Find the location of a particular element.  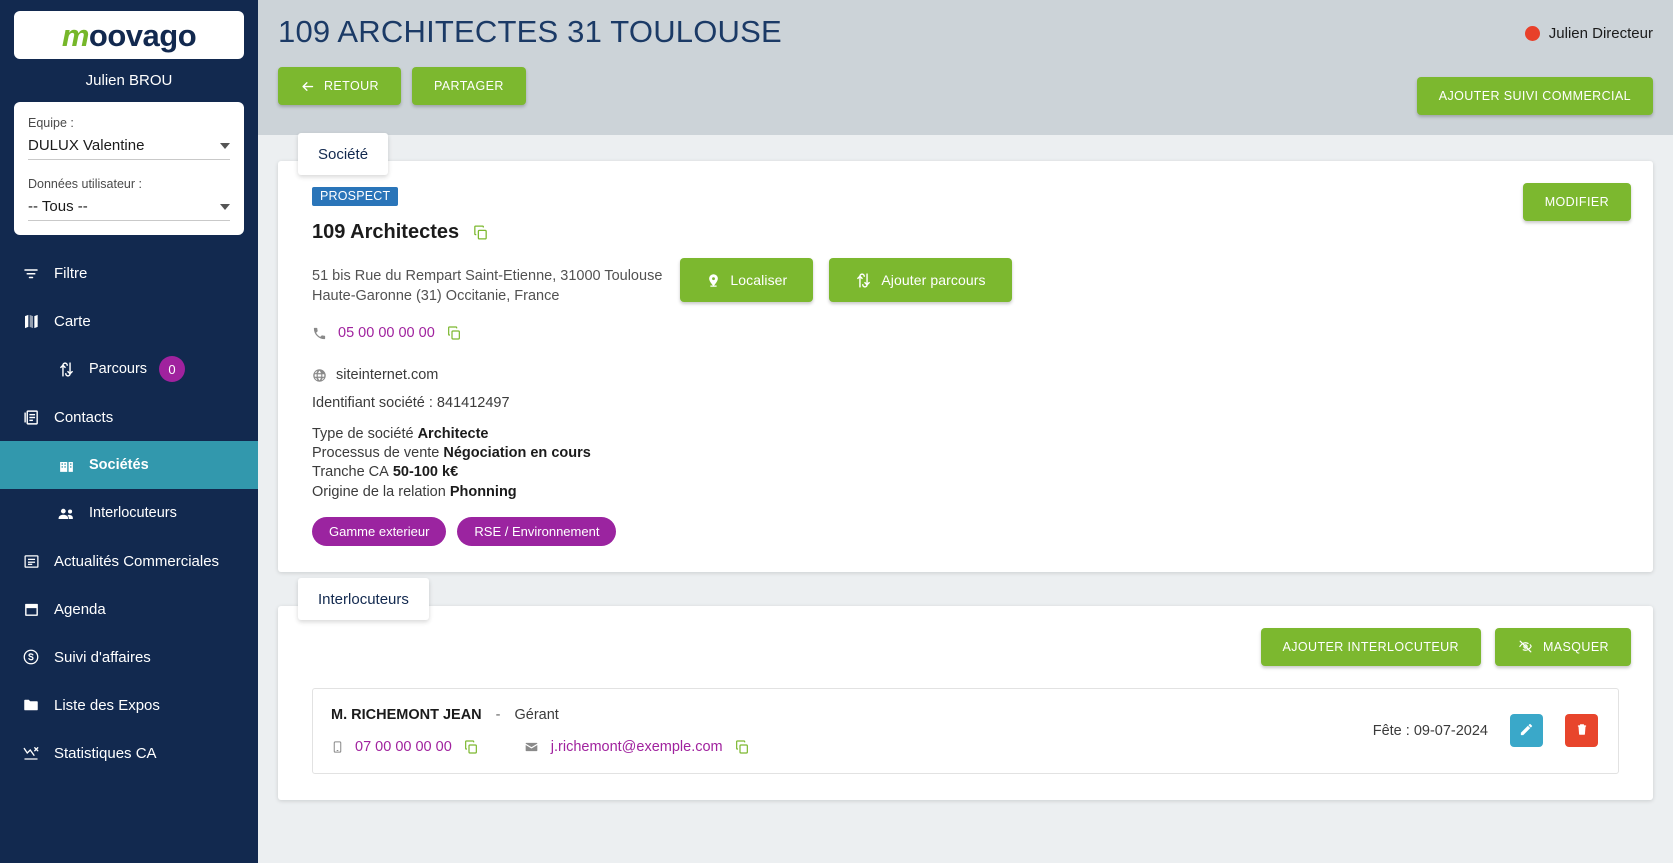

sidebar-item-actualites-commerciales: Actualités Commerciales is located at coordinates (129, 561).